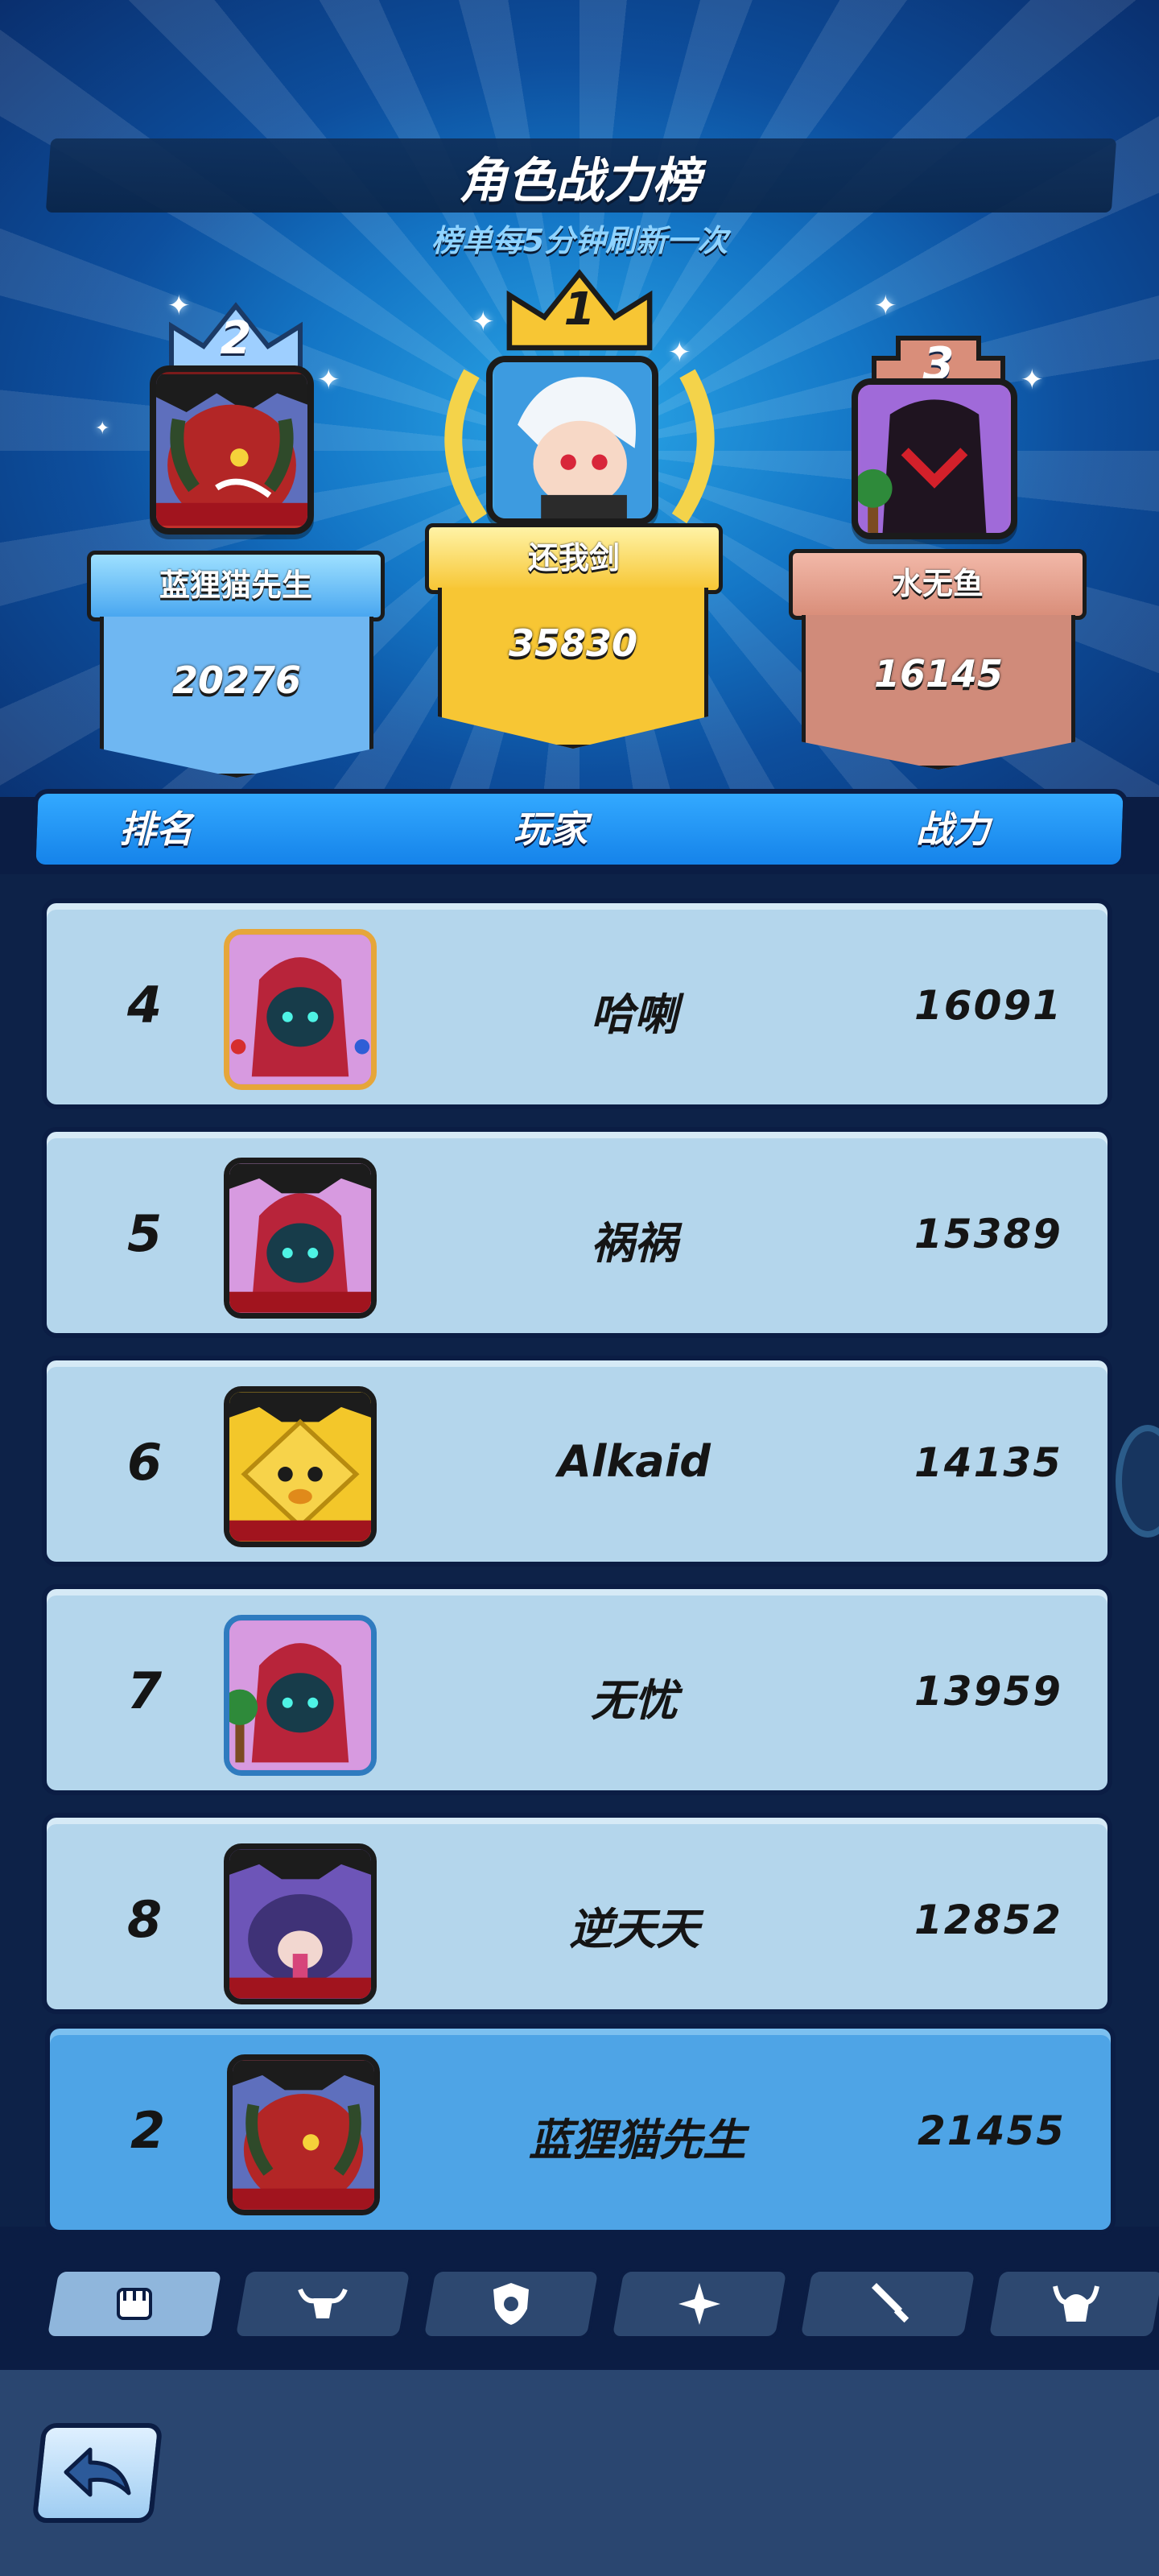 Image resolution: width=1159 pixels, height=2576 pixels. What do you see at coordinates (236, 338) in the screenshot?
I see `podium-rank: 2` at bounding box center [236, 338].